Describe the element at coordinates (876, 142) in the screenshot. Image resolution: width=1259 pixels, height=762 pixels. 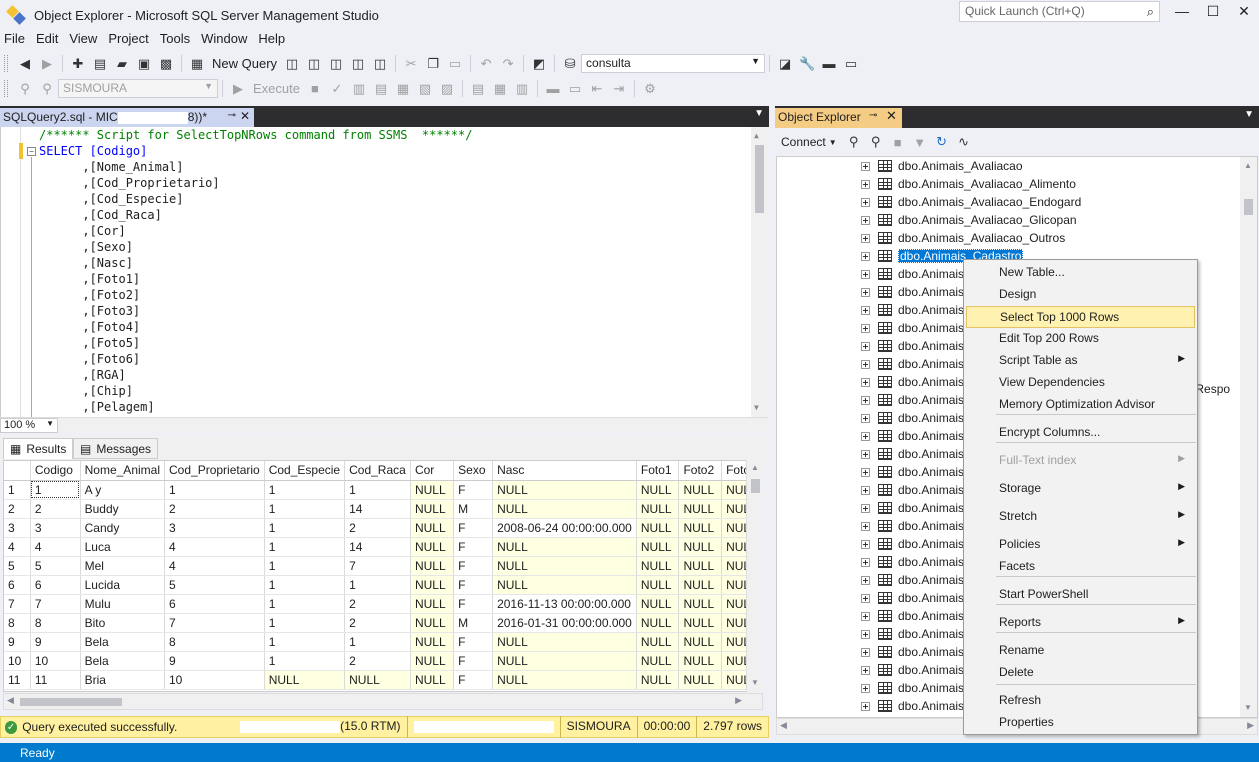
I see `disconnect-icon: ⚲` at that location.